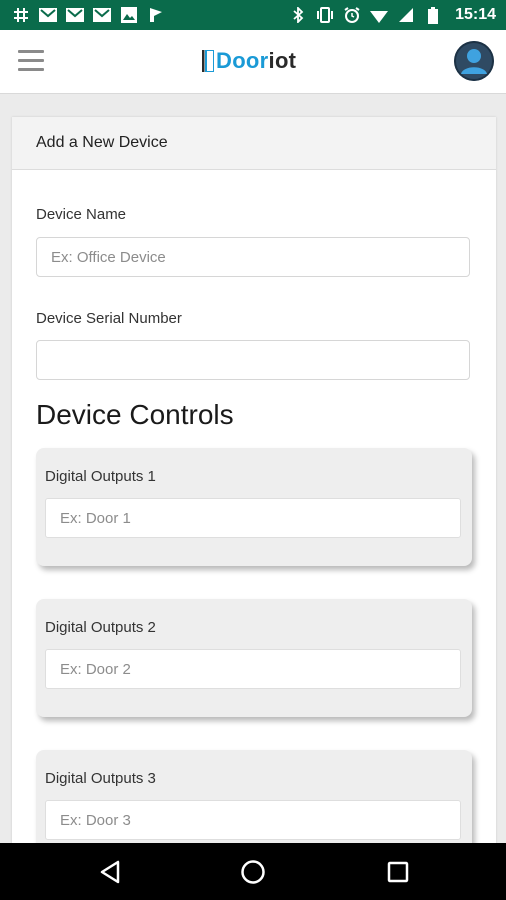  What do you see at coordinates (135, 414) in the screenshot?
I see `device-controls-title: Device Controls` at bounding box center [135, 414].